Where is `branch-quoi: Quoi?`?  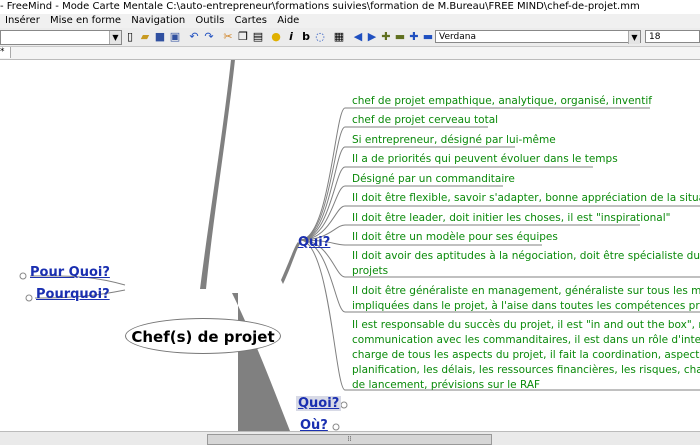
branch-quoi: Quoi? is located at coordinates (319, 403).